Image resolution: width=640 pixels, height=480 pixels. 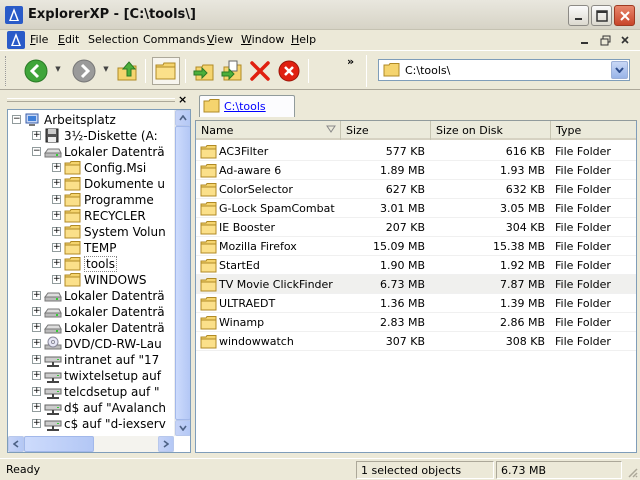 I want to click on document-icon, so click(x=16, y=40).